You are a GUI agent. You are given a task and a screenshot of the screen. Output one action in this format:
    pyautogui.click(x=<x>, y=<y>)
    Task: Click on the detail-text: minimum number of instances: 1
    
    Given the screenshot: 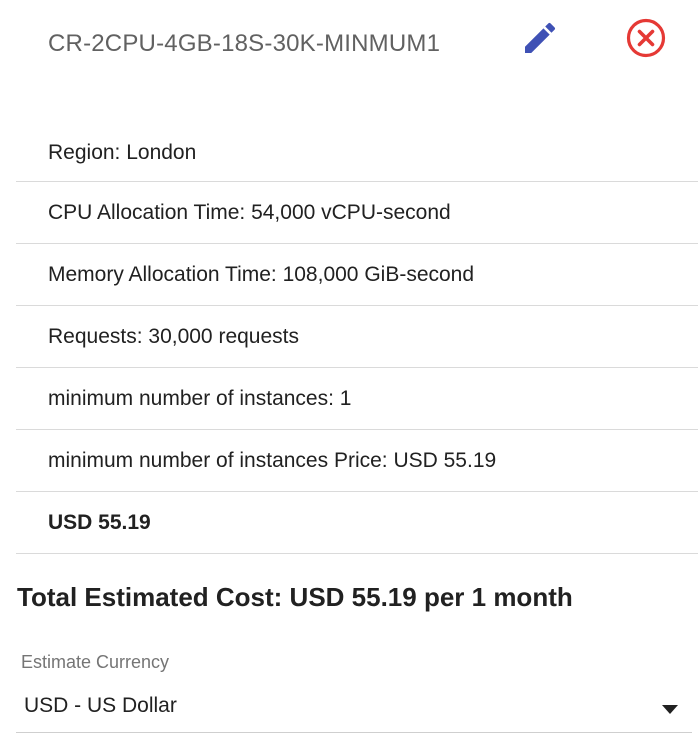 What is the action you would take?
    pyautogui.click(x=200, y=398)
    